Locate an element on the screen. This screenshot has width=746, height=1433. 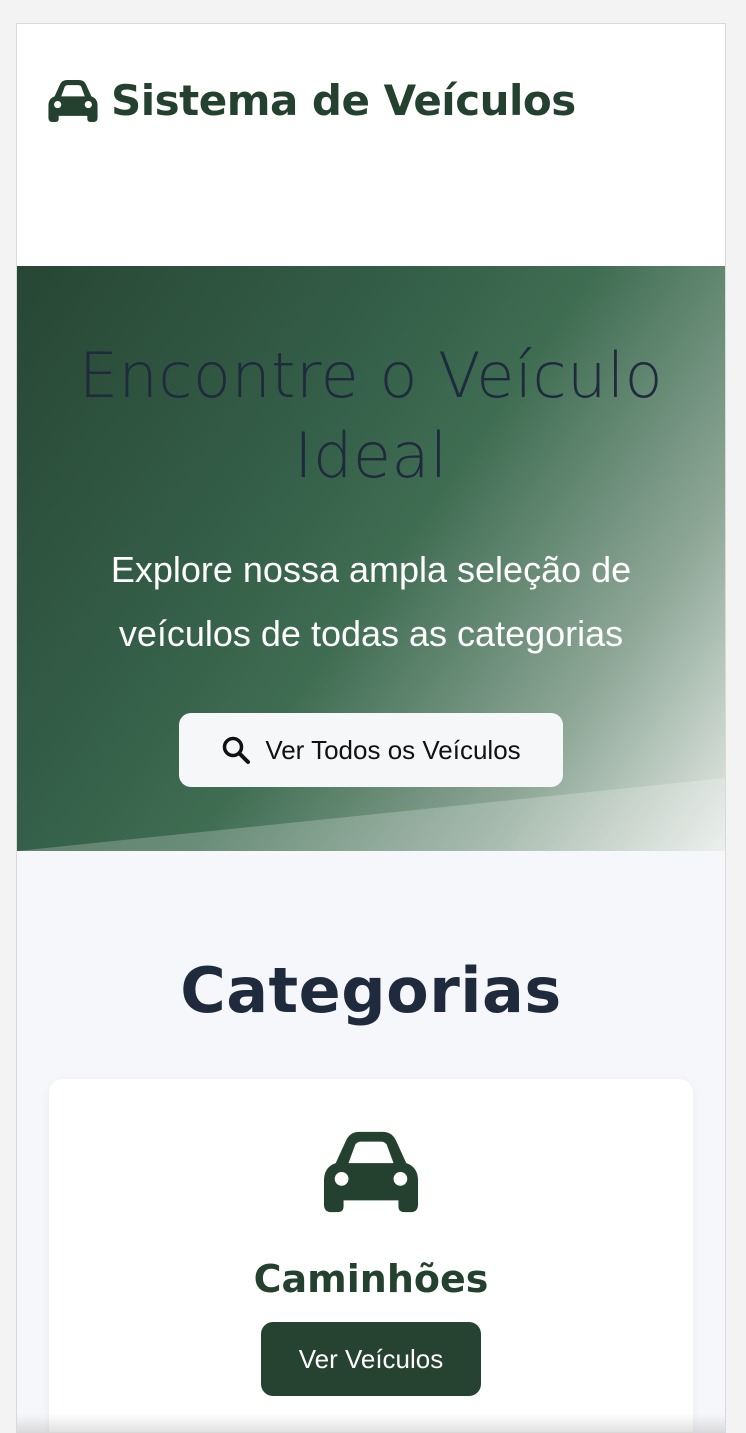
categories-title: Categorias is located at coordinates (371, 990).